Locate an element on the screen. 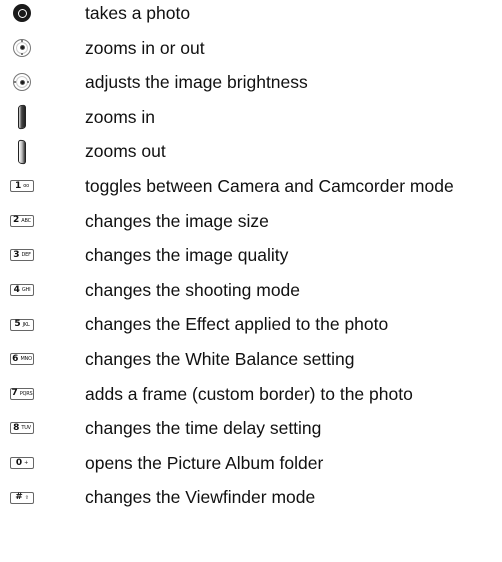  legend-description: changes the shooting mode is located at coordinates (193, 289).